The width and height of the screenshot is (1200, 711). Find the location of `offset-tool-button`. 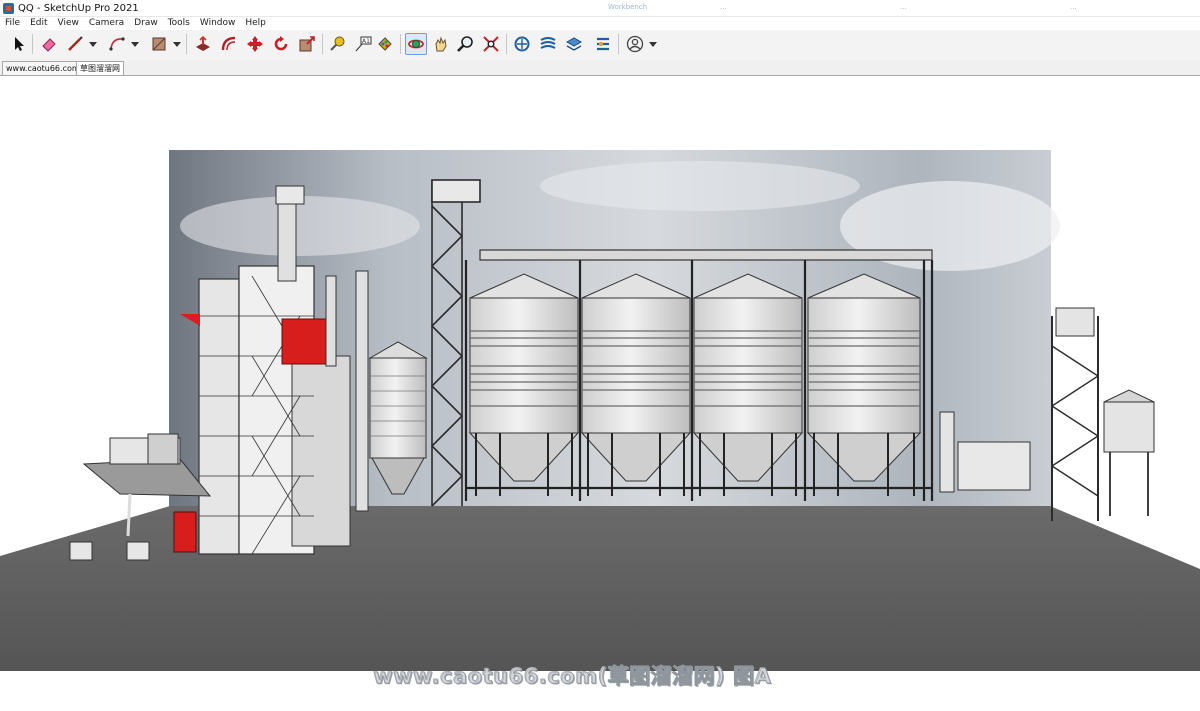

offset-tool-button is located at coordinates (229, 44).